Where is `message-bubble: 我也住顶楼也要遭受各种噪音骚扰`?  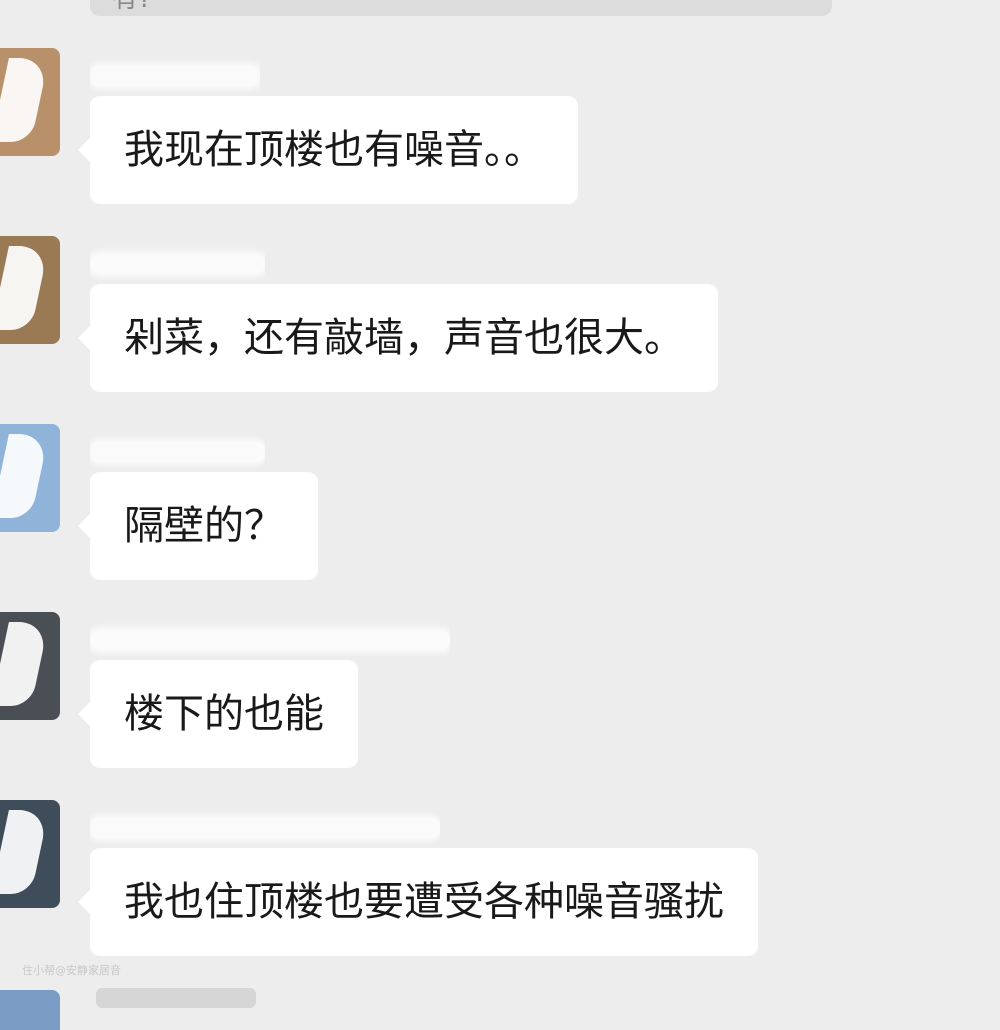 message-bubble: 我也住顶楼也要遭受各种噪音骚扰 is located at coordinates (418, 902).